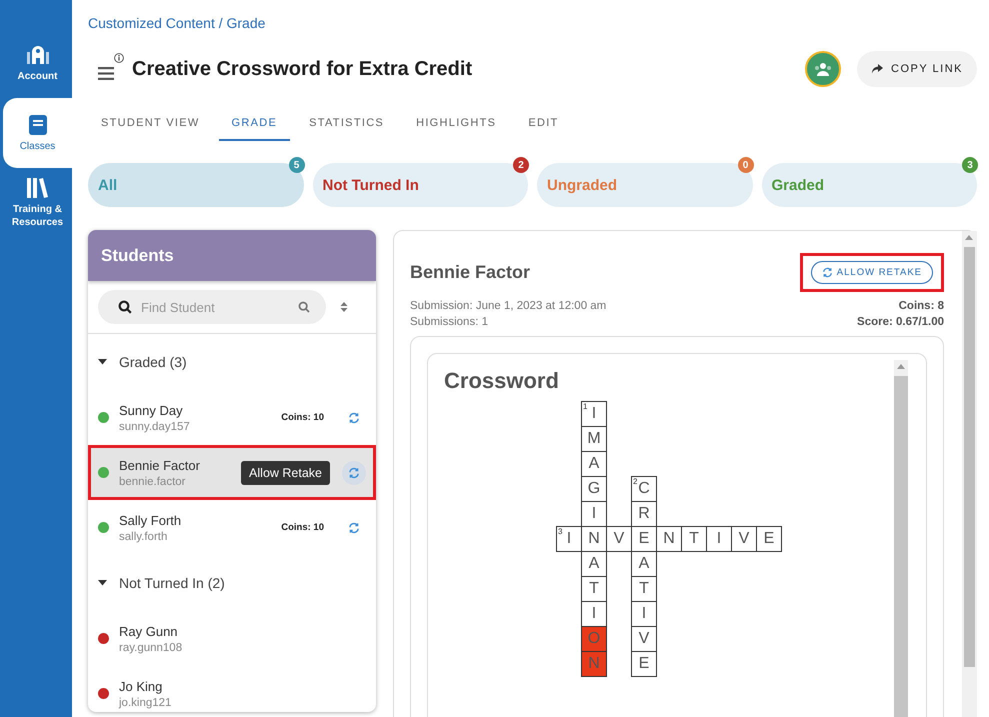 This screenshot has width=989, height=717. I want to click on tooltip: Allow Retake, so click(285, 472).